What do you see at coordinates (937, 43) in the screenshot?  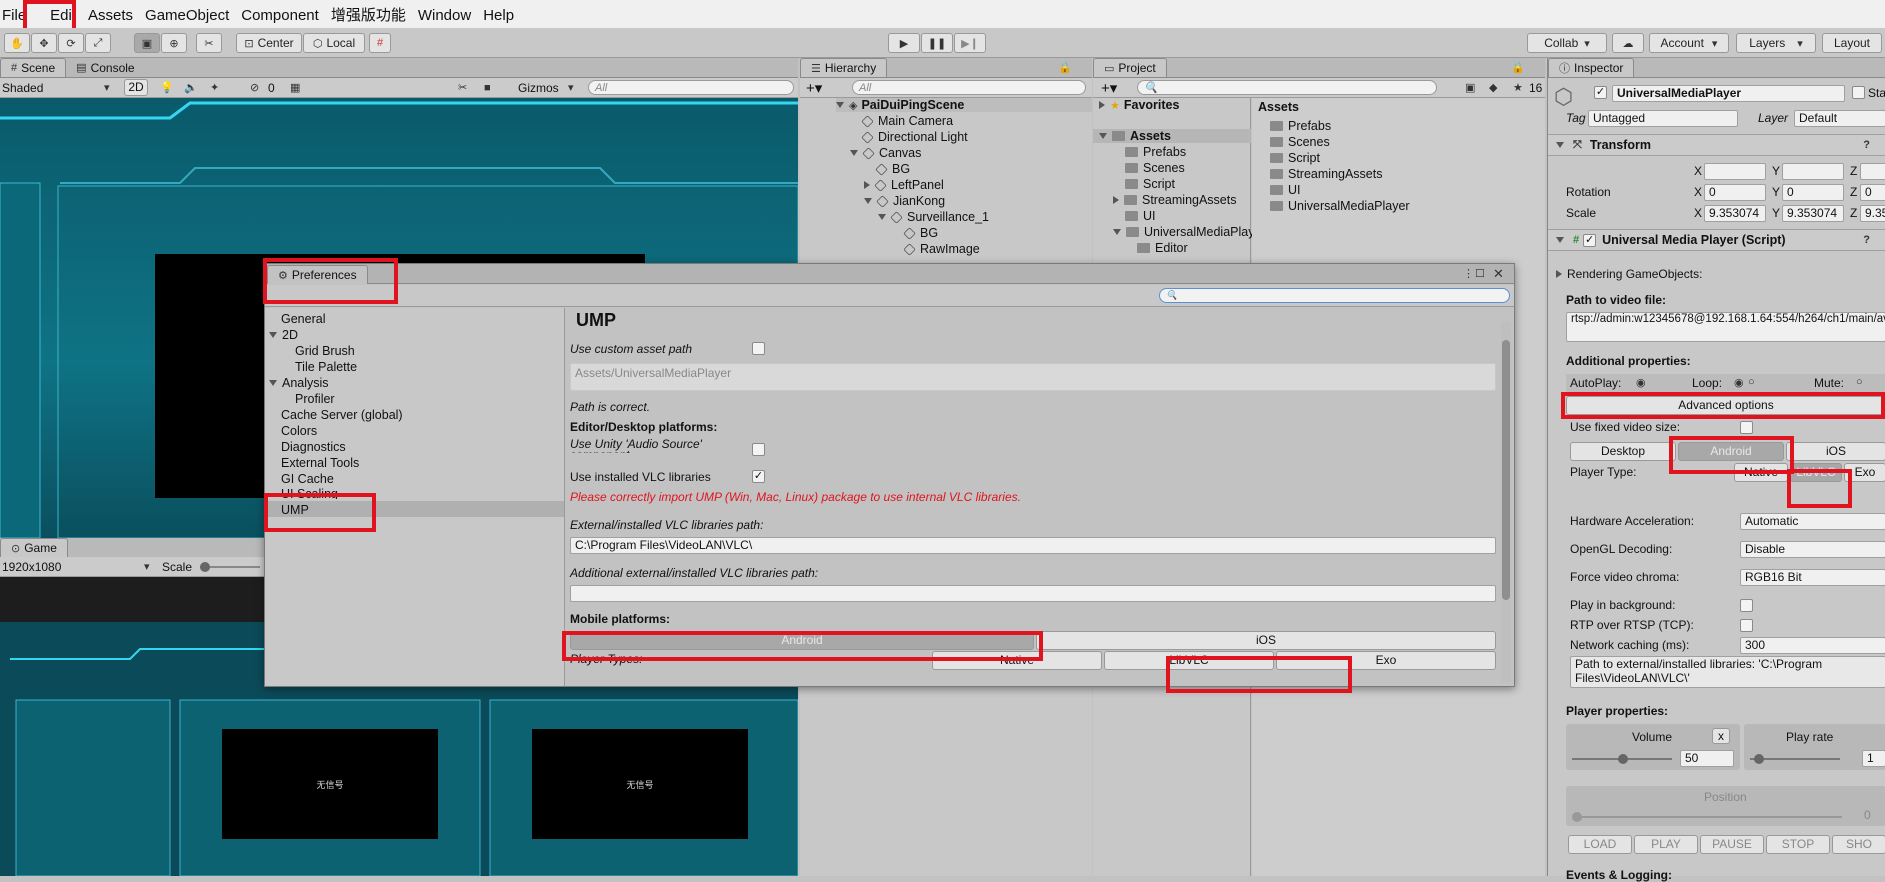 I see `pause-button: ❚❚` at bounding box center [937, 43].